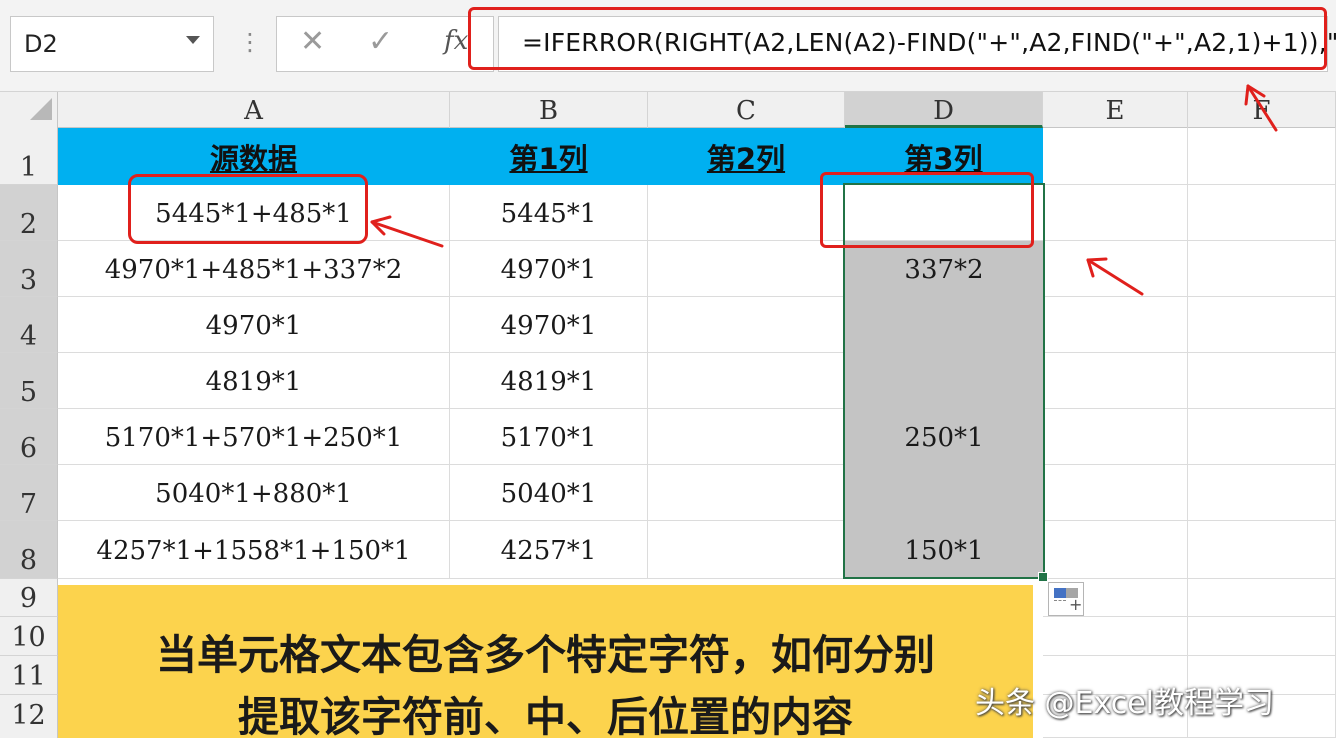 This screenshot has height=743, width=1336. I want to click on watermark: 头条 @Excel教程学习, so click(1125, 703).